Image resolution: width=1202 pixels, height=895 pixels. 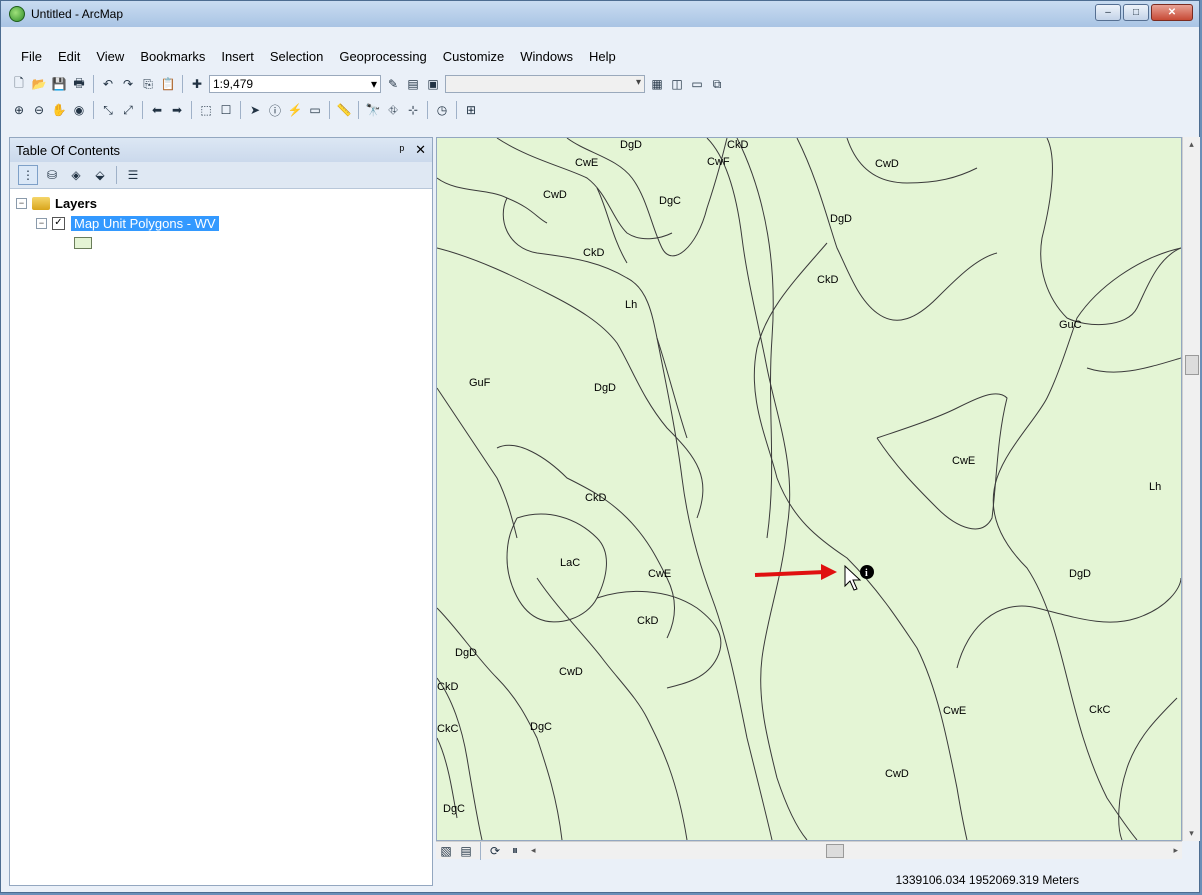 What do you see at coordinates (108, 110) in the screenshot?
I see `fixed-zoom-in-icon: ⤡` at bounding box center [108, 110].